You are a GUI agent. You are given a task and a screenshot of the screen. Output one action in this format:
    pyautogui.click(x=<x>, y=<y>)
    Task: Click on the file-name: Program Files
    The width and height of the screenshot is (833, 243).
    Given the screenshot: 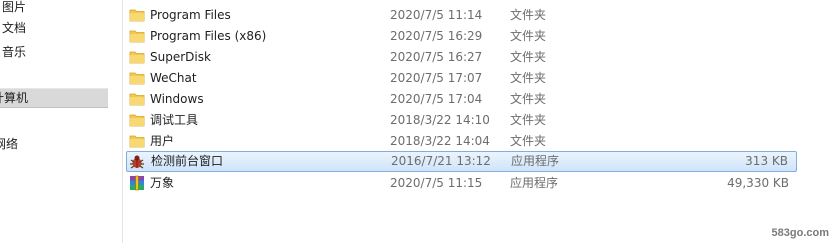 What is the action you would take?
    pyautogui.click(x=190, y=15)
    